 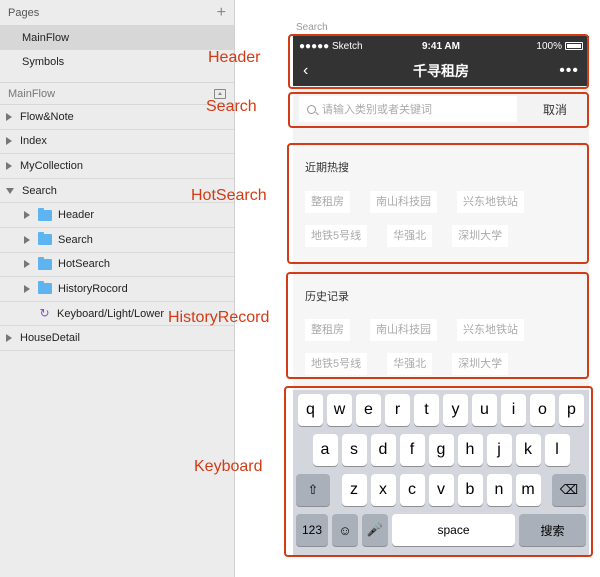 What do you see at coordinates (305, 71) in the screenshot?
I see `back-icon: ‹` at bounding box center [305, 71].